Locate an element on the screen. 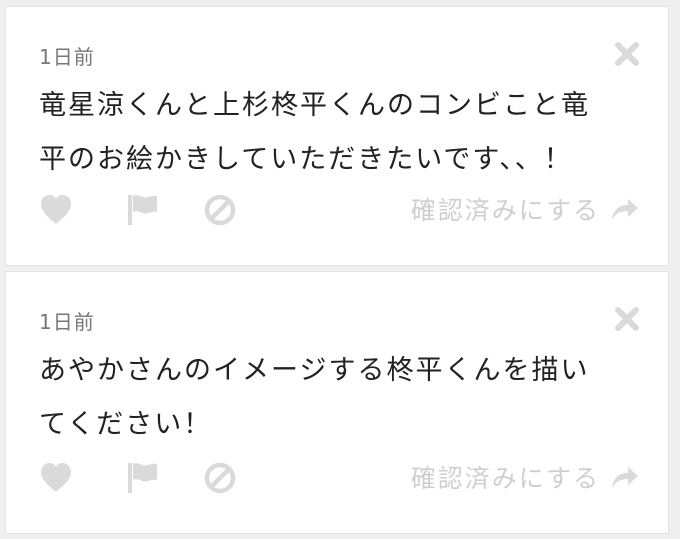 Image resolution: width=680 pixels, height=539 pixels. message-text: 竜星涼くんと上杉柊平くんのコンビこと竜 平のお絵かきしていただきたいです、、！ is located at coordinates (314, 132).